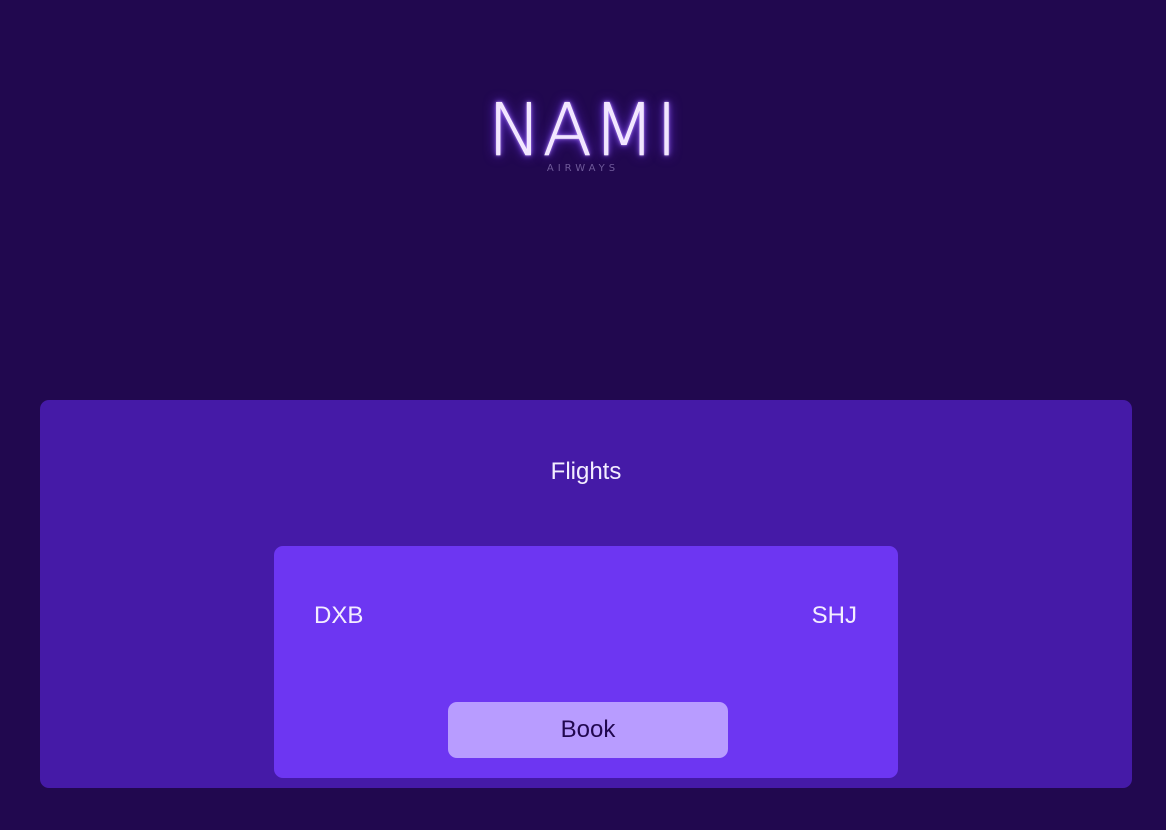  What do you see at coordinates (586, 662) in the screenshot?
I see `flight-card: DXB SHJ Book` at bounding box center [586, 662].